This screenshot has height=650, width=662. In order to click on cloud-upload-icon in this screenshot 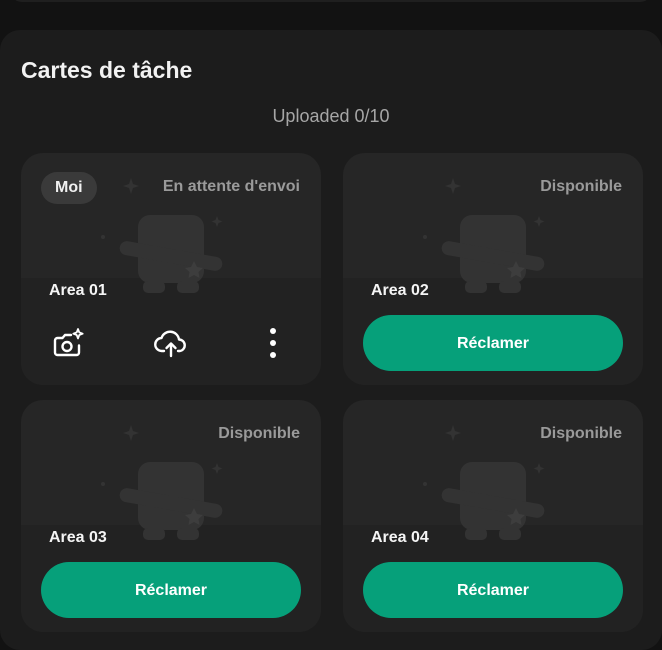, I will do `click(170, 344)`.